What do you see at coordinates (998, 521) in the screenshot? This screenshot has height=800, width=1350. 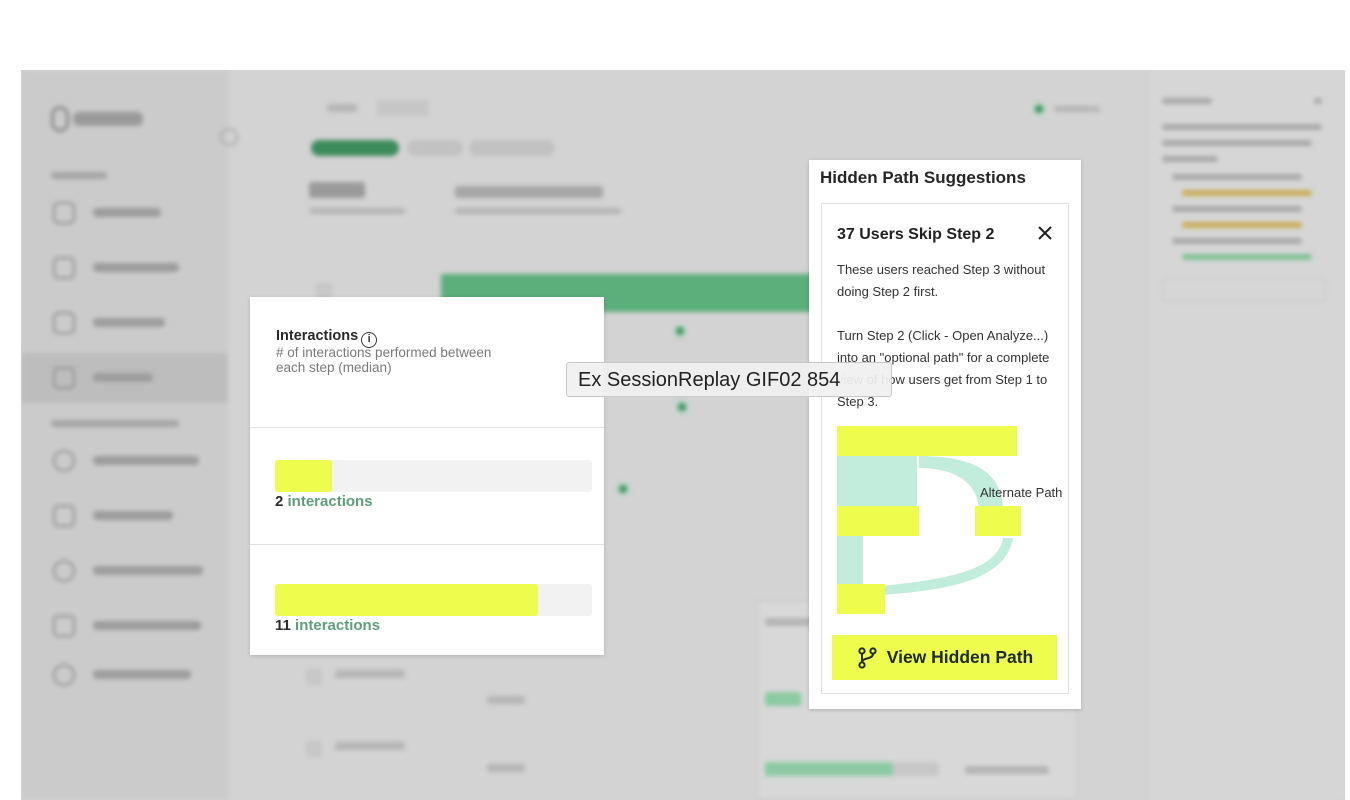 I see `alternate-path-node` at bounding box center [998, 521].